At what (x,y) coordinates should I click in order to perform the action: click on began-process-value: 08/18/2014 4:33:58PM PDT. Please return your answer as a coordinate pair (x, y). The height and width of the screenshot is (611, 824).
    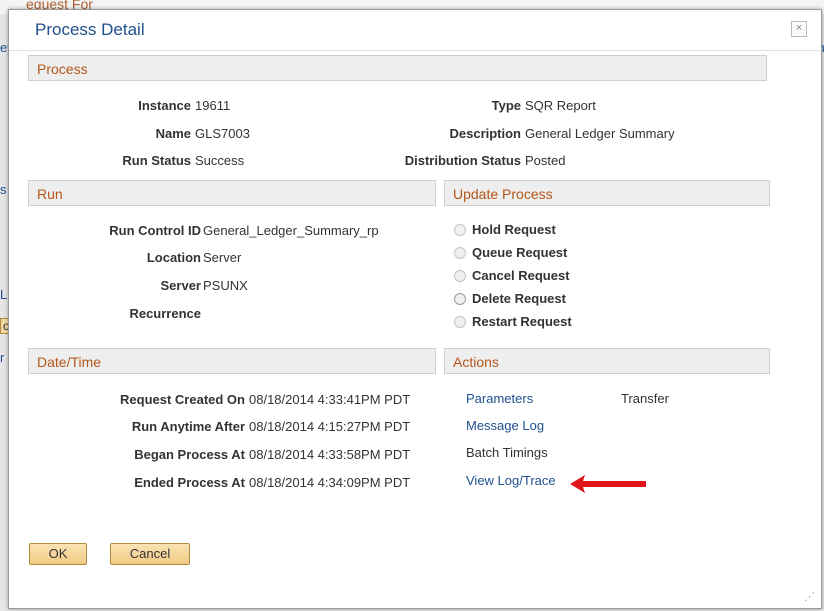
    Looking at the image, I should click on (330, 454).